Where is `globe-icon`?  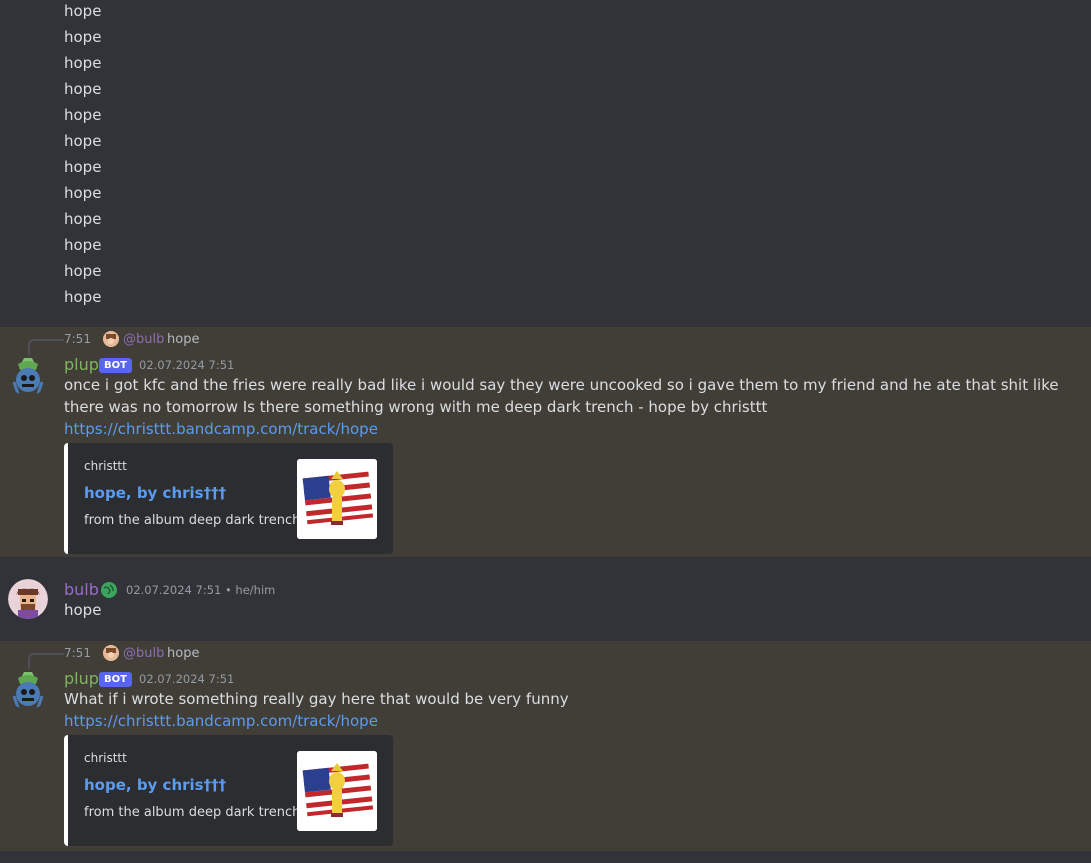
globe-icon is located at coordinates (109, 590).